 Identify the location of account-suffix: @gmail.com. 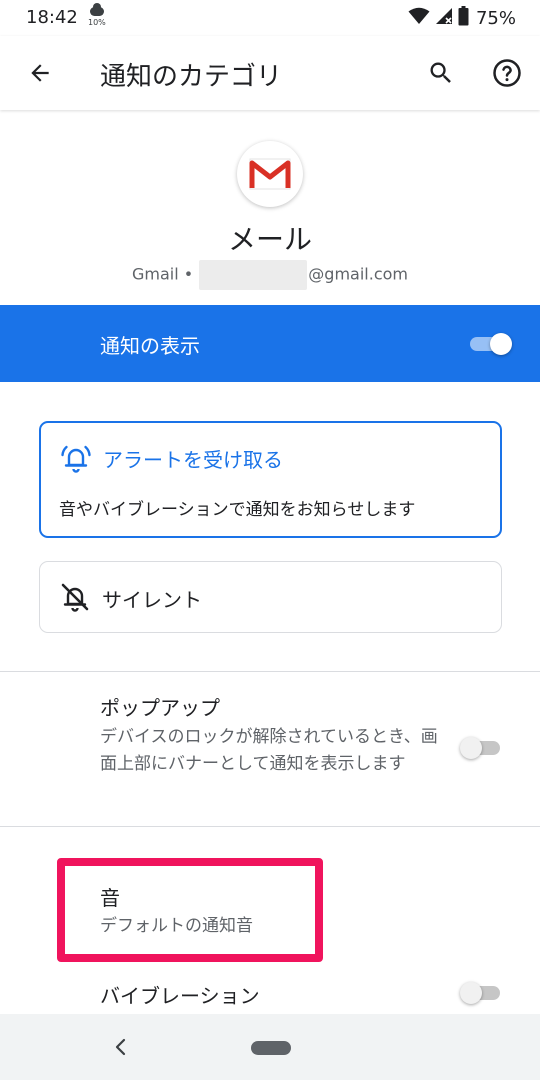
(358, 274).